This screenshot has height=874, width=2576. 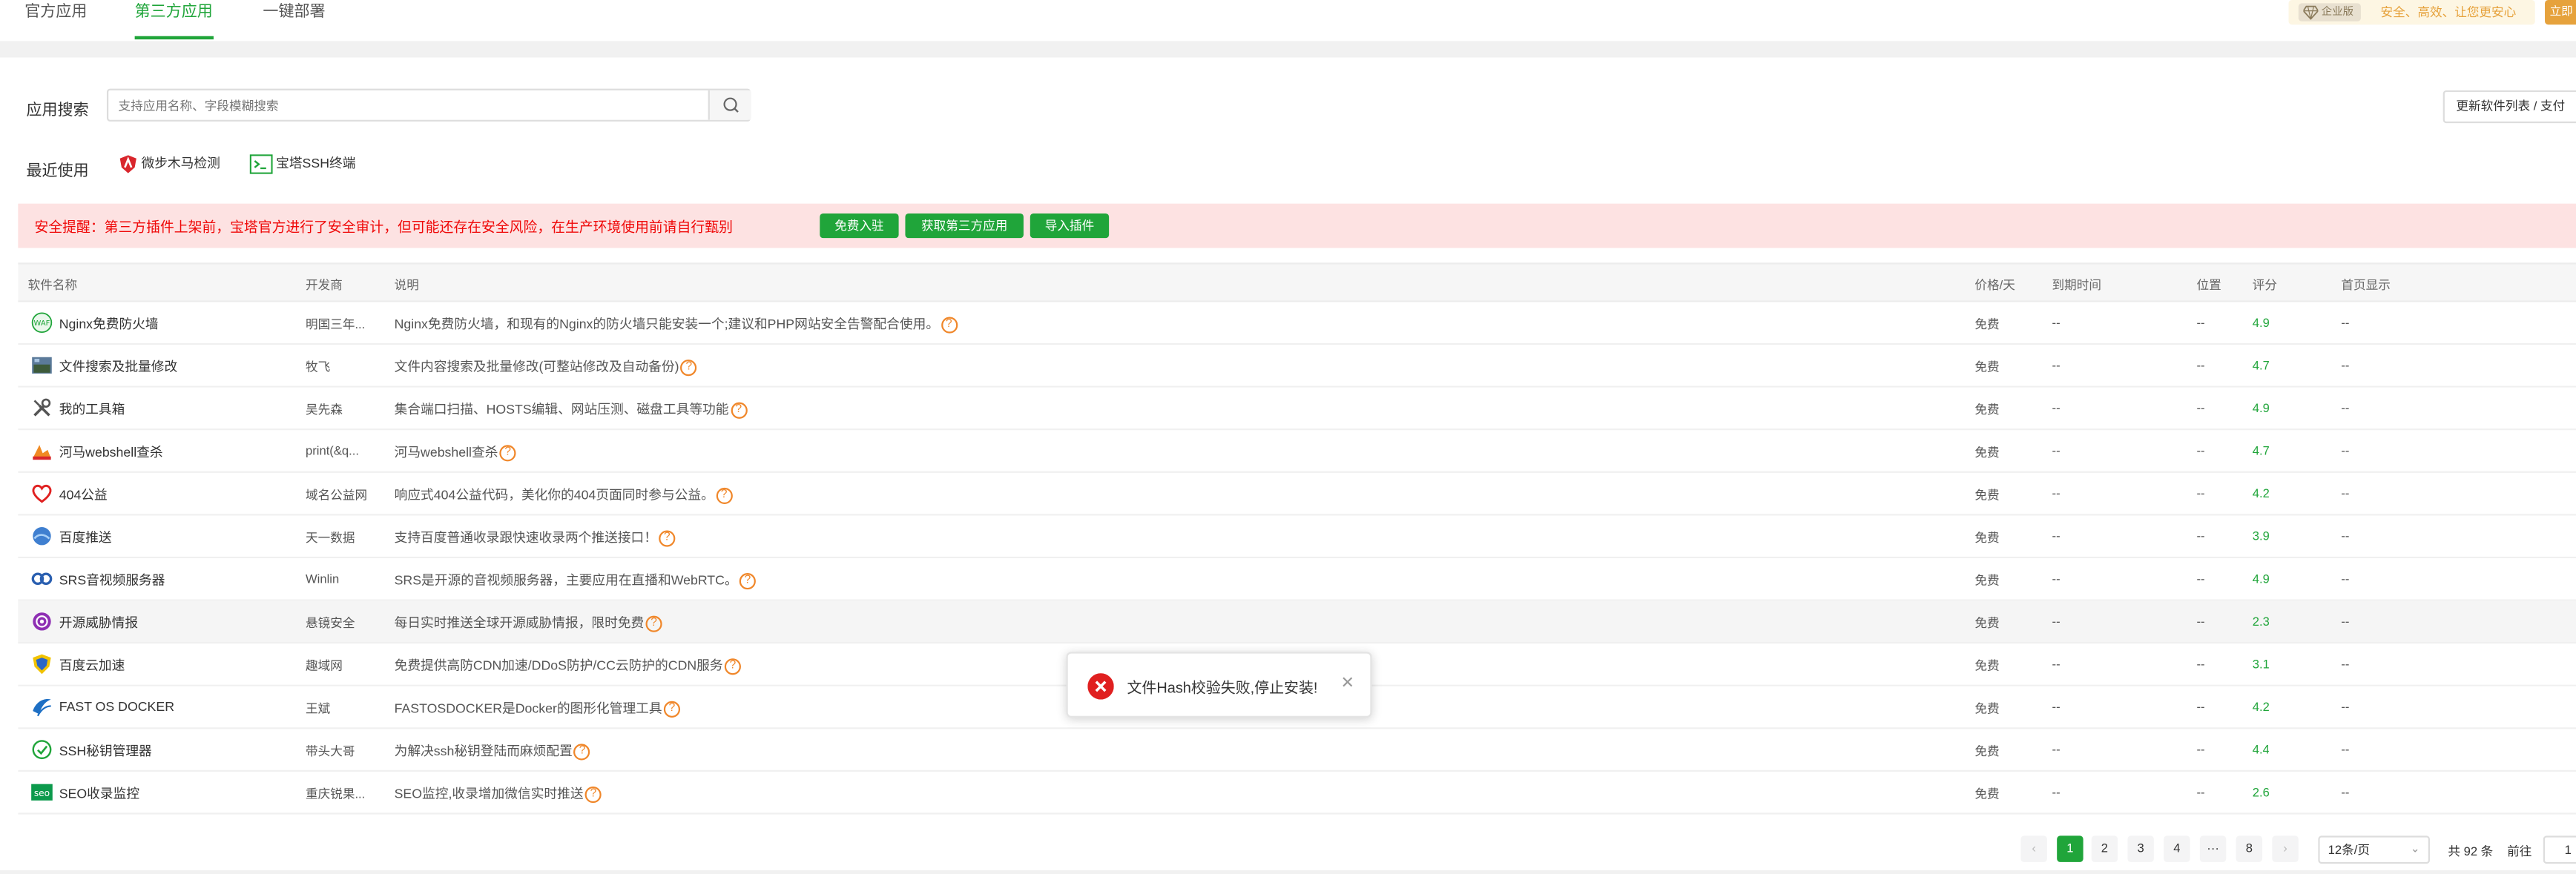 I want to click on recent-item-label: 宝塔SSH终端, so click(x=316, y=163).